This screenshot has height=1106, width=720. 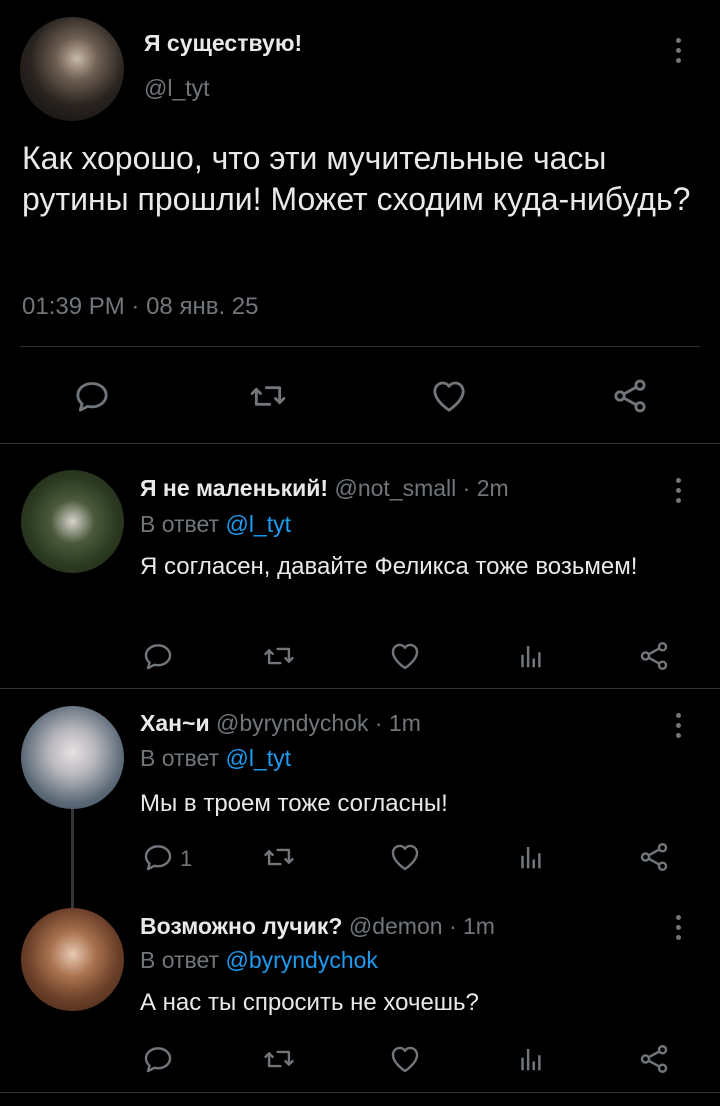 What do you see at coordinates (241, 926) in the screenshot?
I see `author-name: Возможно лучик?` at bounding box center [241, 926].